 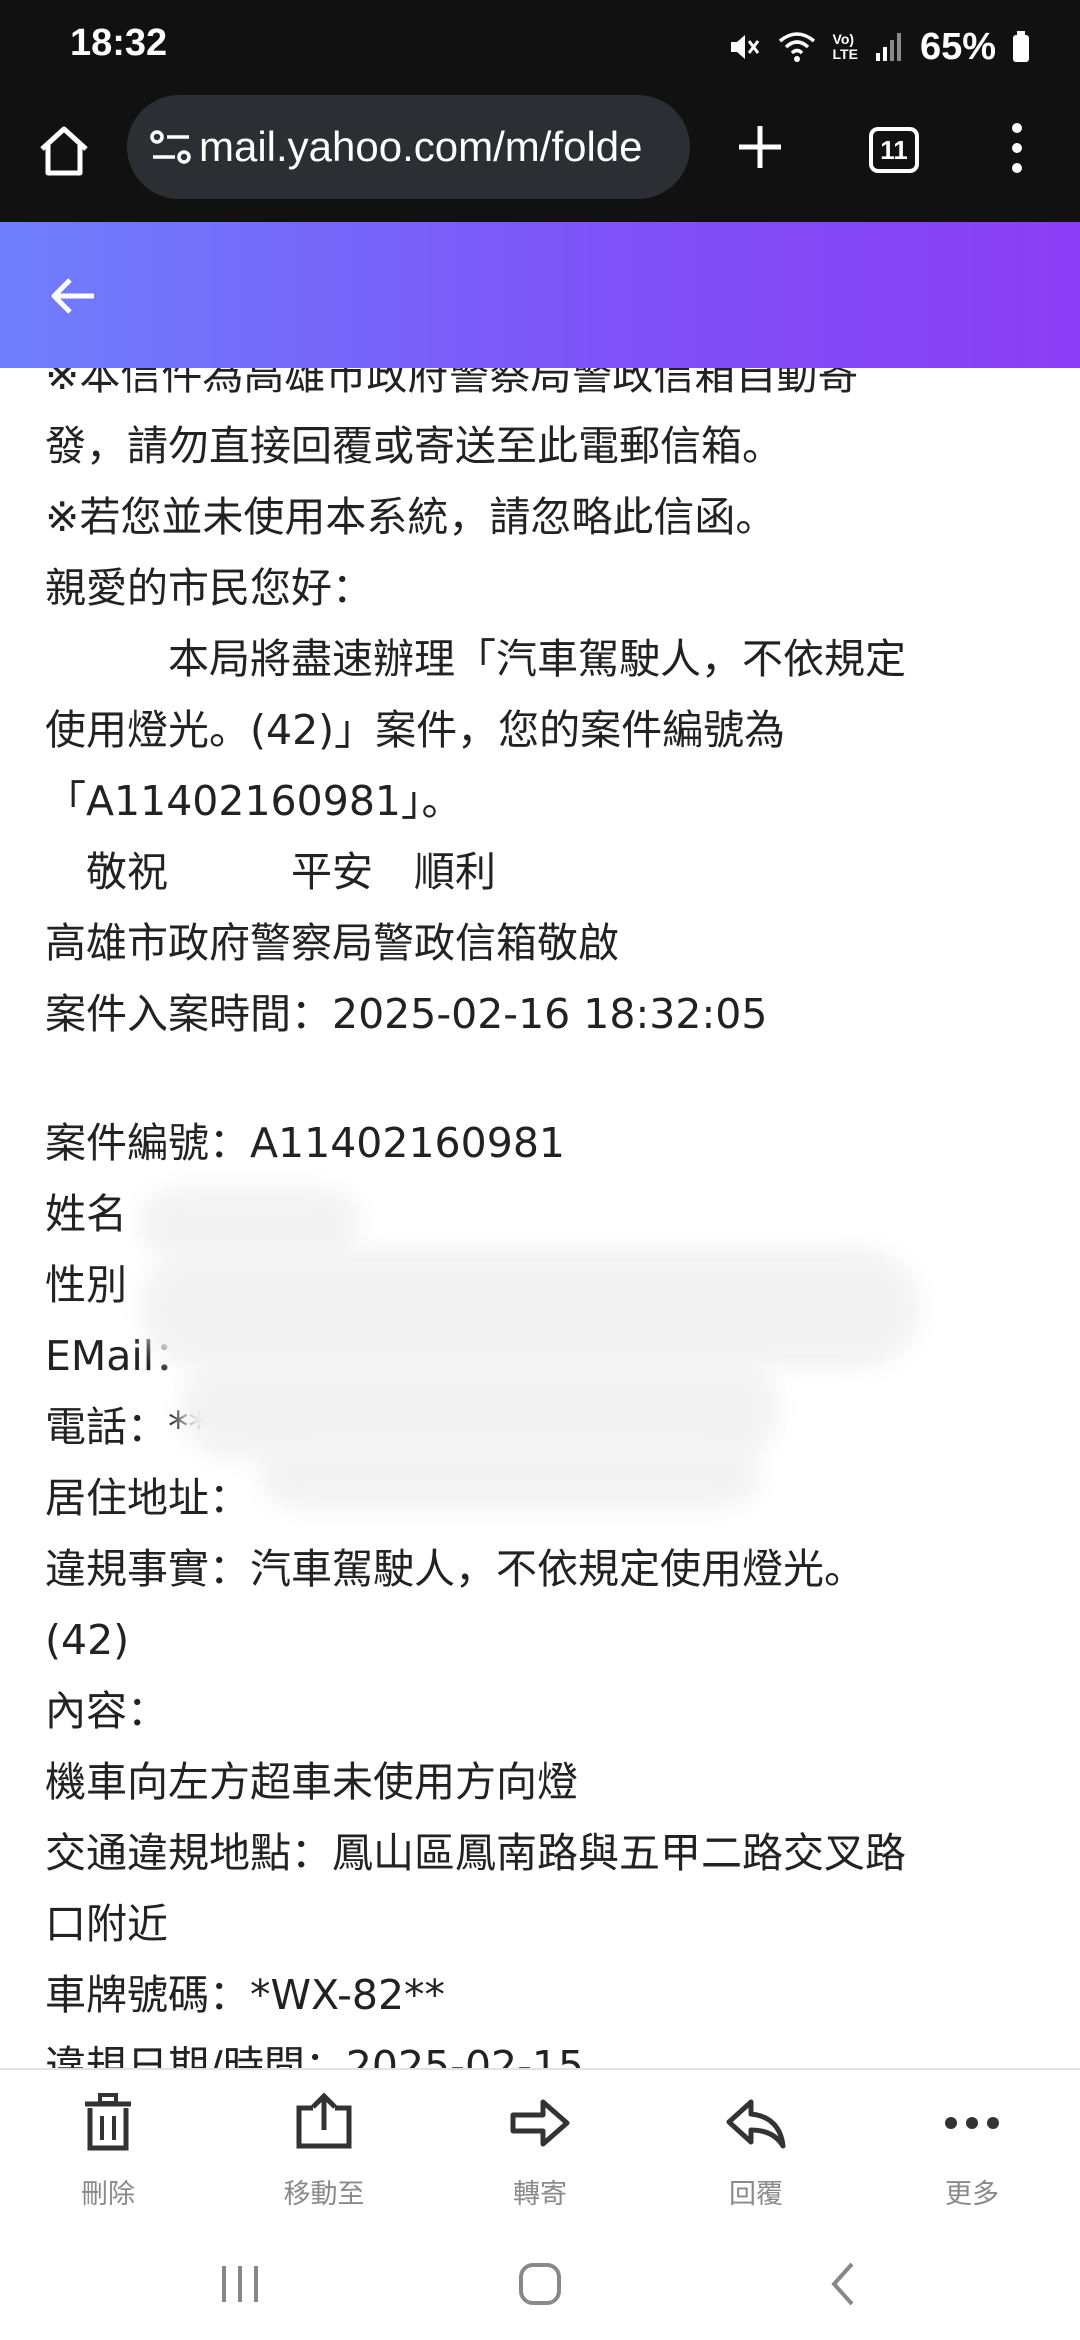 What do you see at coordinates (540, 295) in the screenshot?
I see `mail-header` at bounding box center [540, 295].